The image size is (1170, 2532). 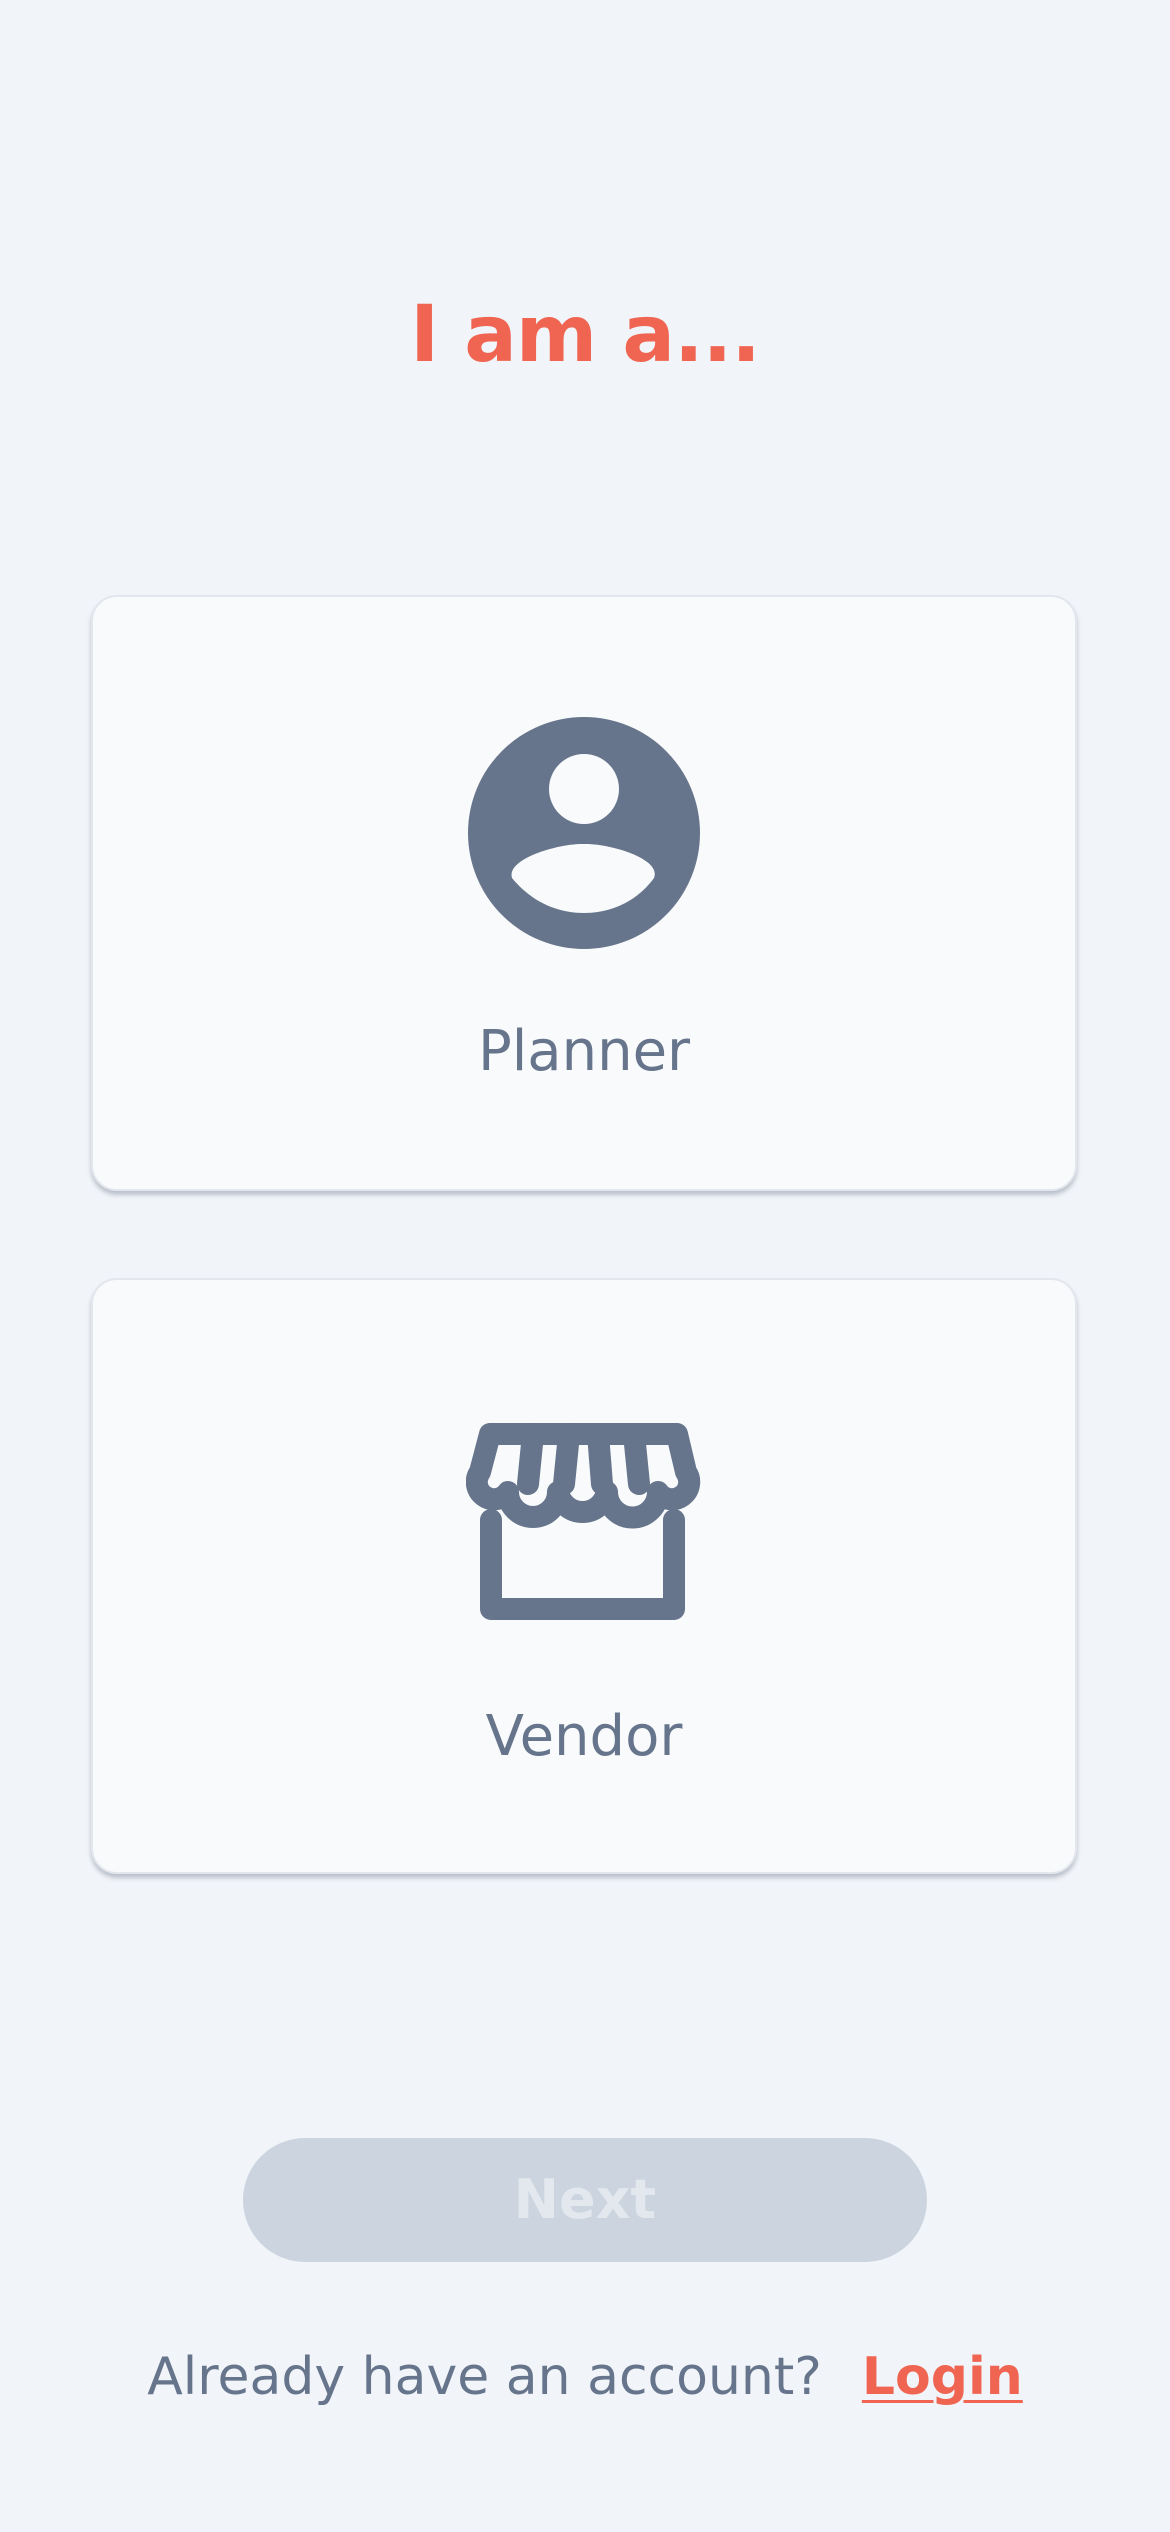 I want to click on next-button: Next, so click(x=585, y=2200).